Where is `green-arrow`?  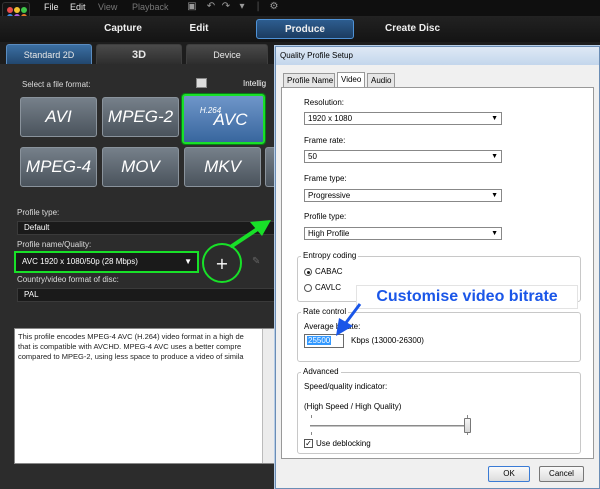 green-arrow is located at coordinates (250, 234).